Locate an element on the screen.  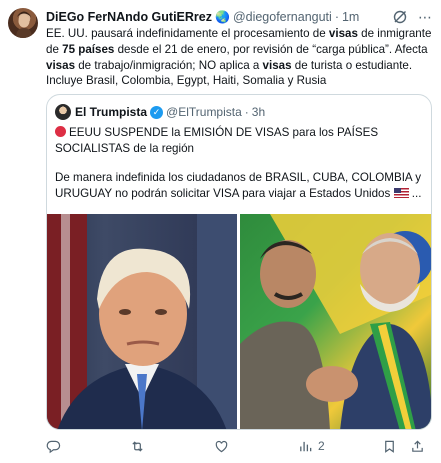
reply-bubble-icon is located at coordinates (53, 446).